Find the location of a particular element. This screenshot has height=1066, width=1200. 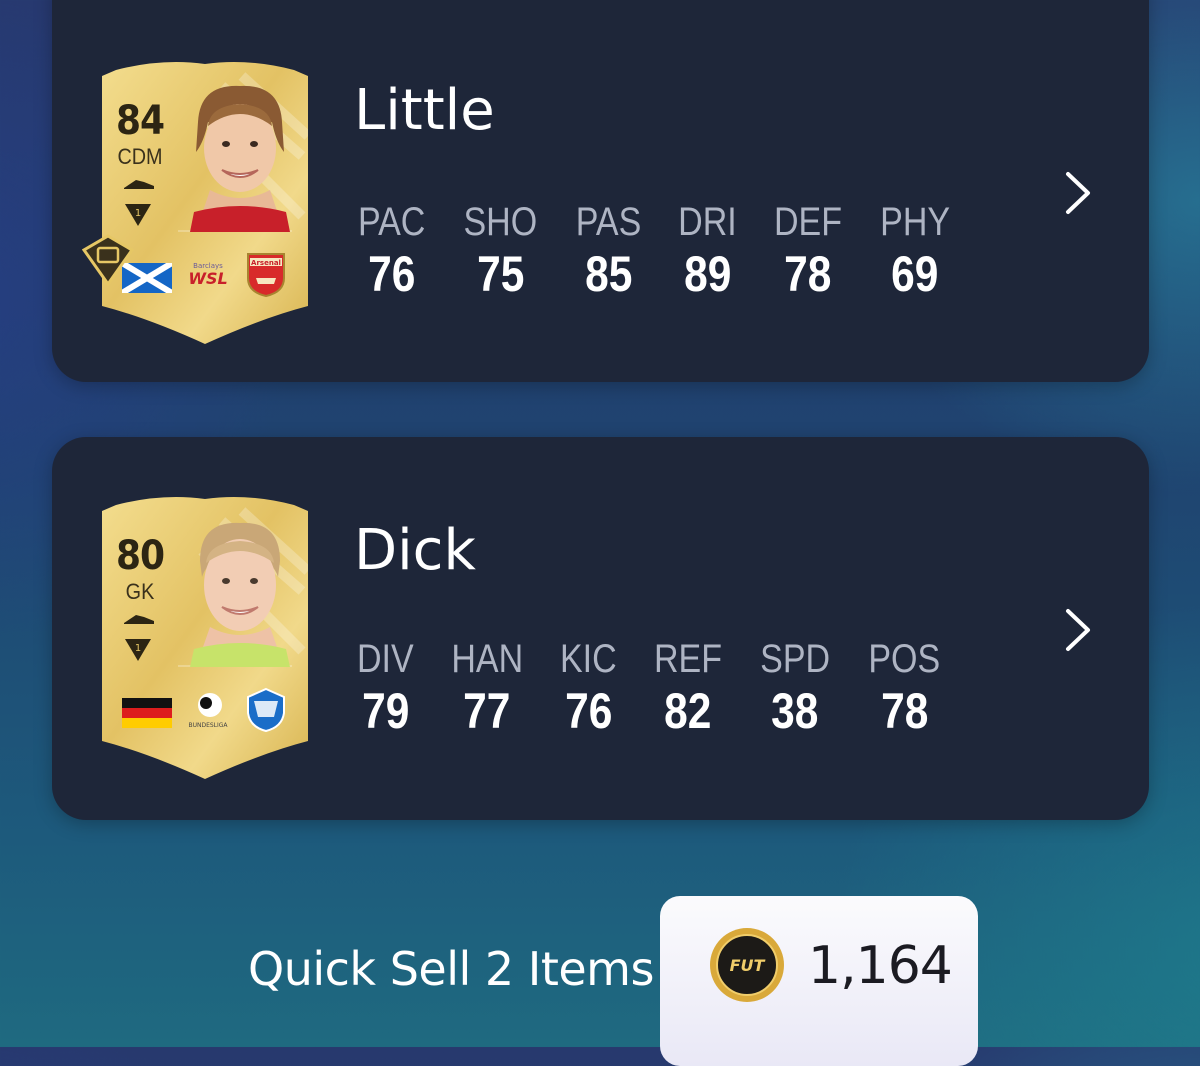

player-card: 84 CDM 1 Barclays WSL Arsenal is located at coordinates (195, 200).